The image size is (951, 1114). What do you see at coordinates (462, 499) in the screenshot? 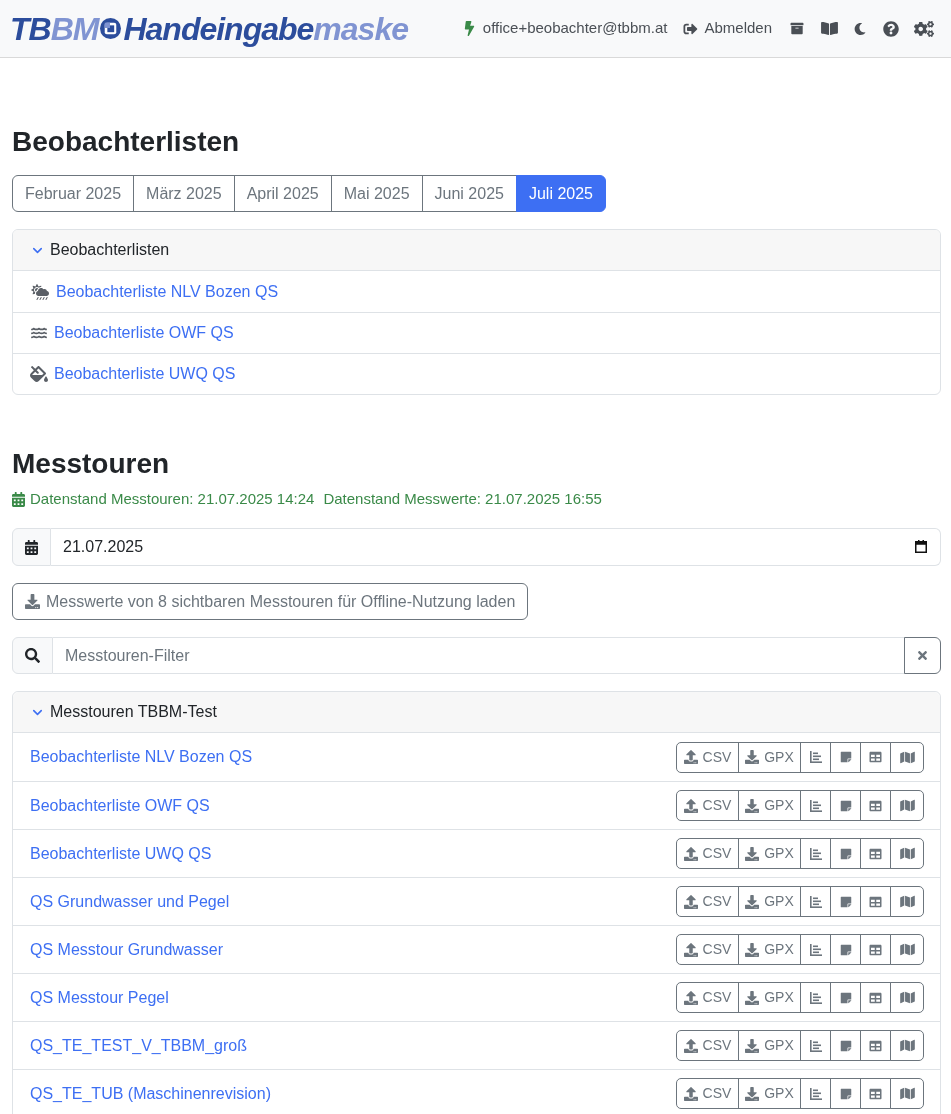
I see `data-status-text: Datenstand Messwerte: 21.07.2025 16:55` at bounding box center [462, 499].